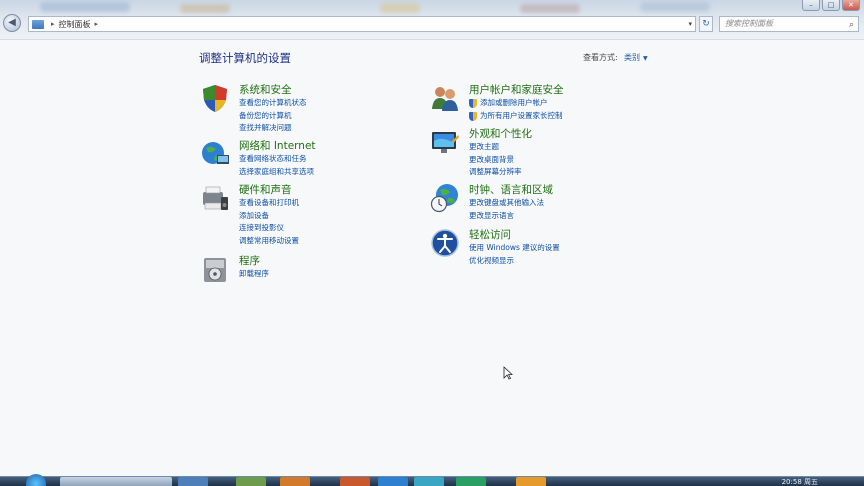 This screenshot has width=864, height=486. I want to click on search-input: 搜索控制面板 ⌕, so click(789, 24).